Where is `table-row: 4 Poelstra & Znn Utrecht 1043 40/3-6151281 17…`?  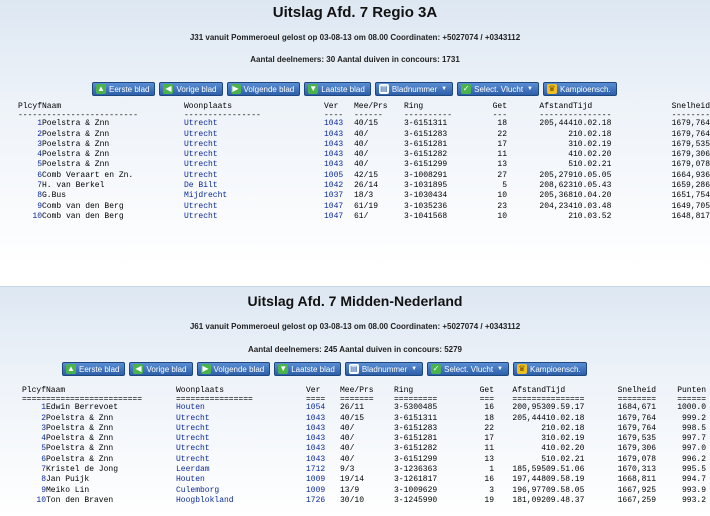
table-row: 4 Poelstra & Znn Utrecht 1043 40/3-6151281 17… is located at coordinates (353, 439).